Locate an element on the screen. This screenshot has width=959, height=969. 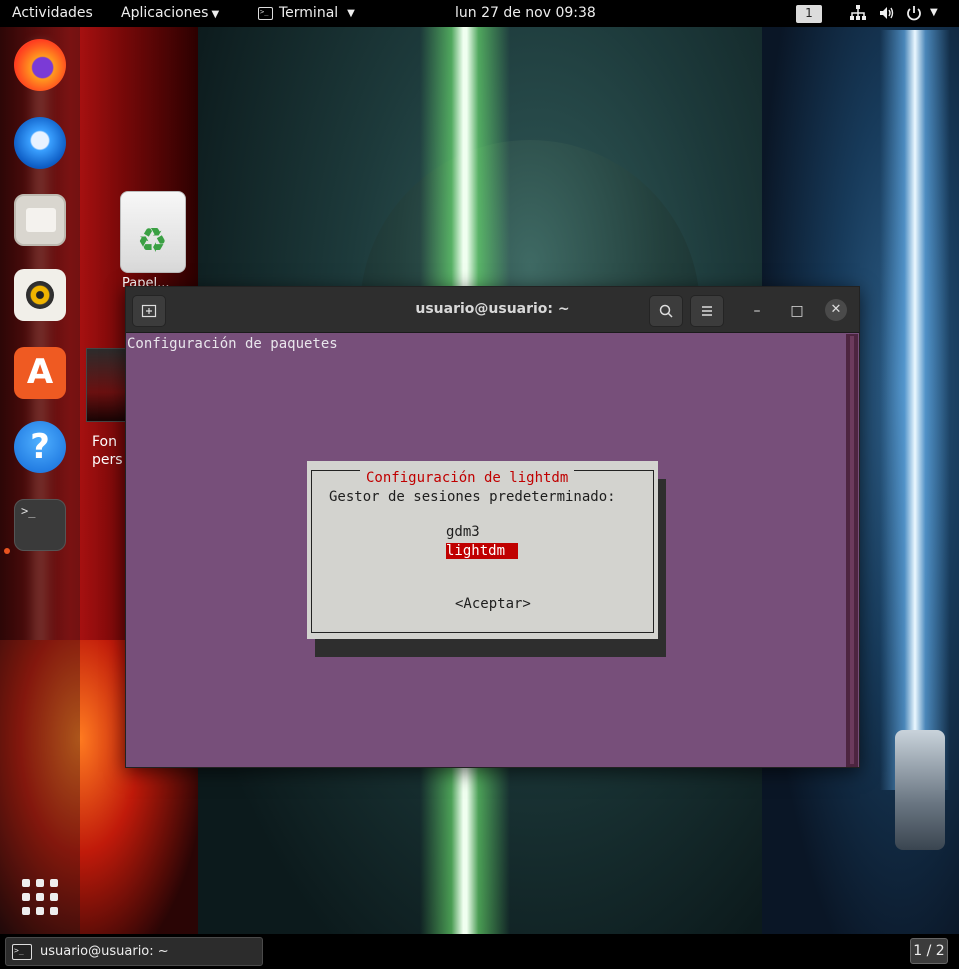
workspace-indicator: 1 / 2 is located at coordinates (929, 951).